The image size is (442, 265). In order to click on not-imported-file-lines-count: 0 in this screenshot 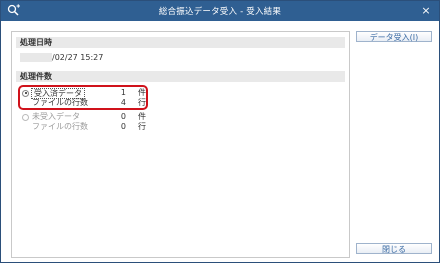, I will do `click(123, 126)`.